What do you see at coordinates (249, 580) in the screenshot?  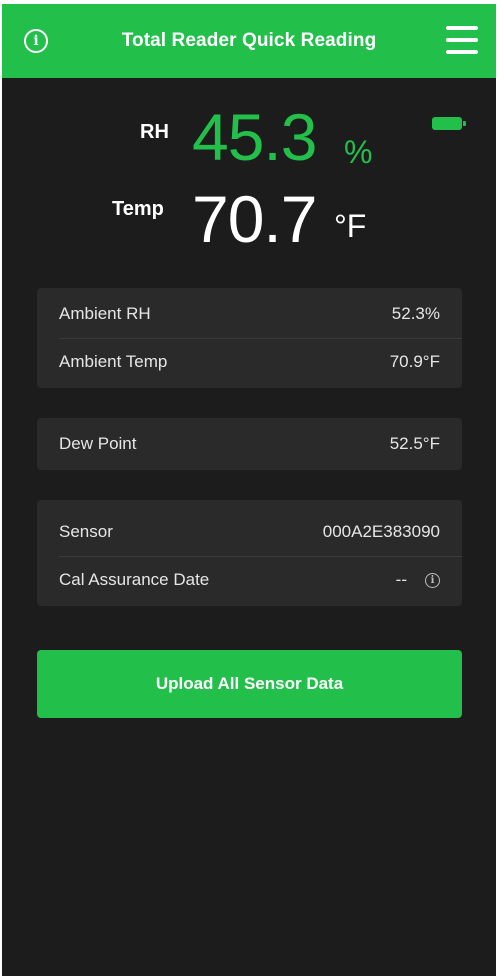 I see `cal-date-row: Cal Assurance Date -- i` at bounding box center [249, 580].